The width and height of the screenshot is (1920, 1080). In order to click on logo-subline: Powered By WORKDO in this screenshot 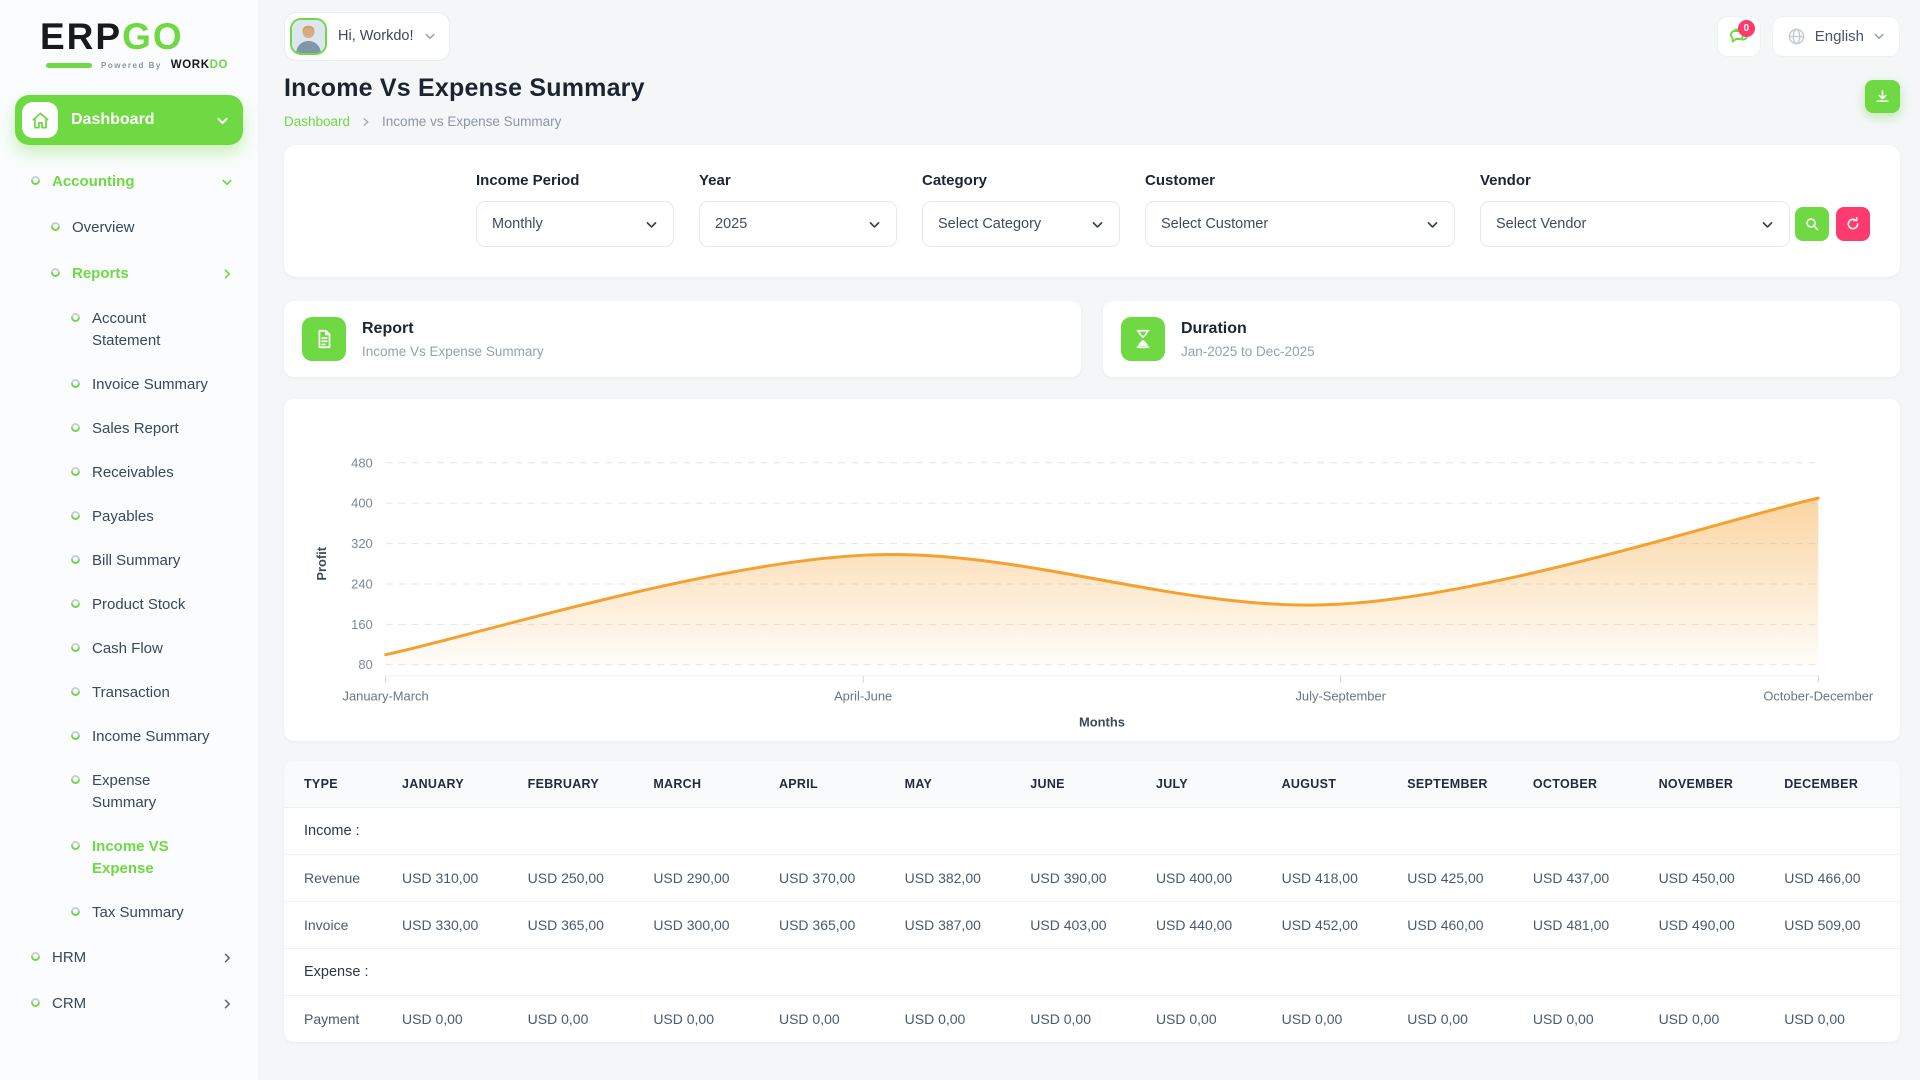, I will do `click(152, 65)`.